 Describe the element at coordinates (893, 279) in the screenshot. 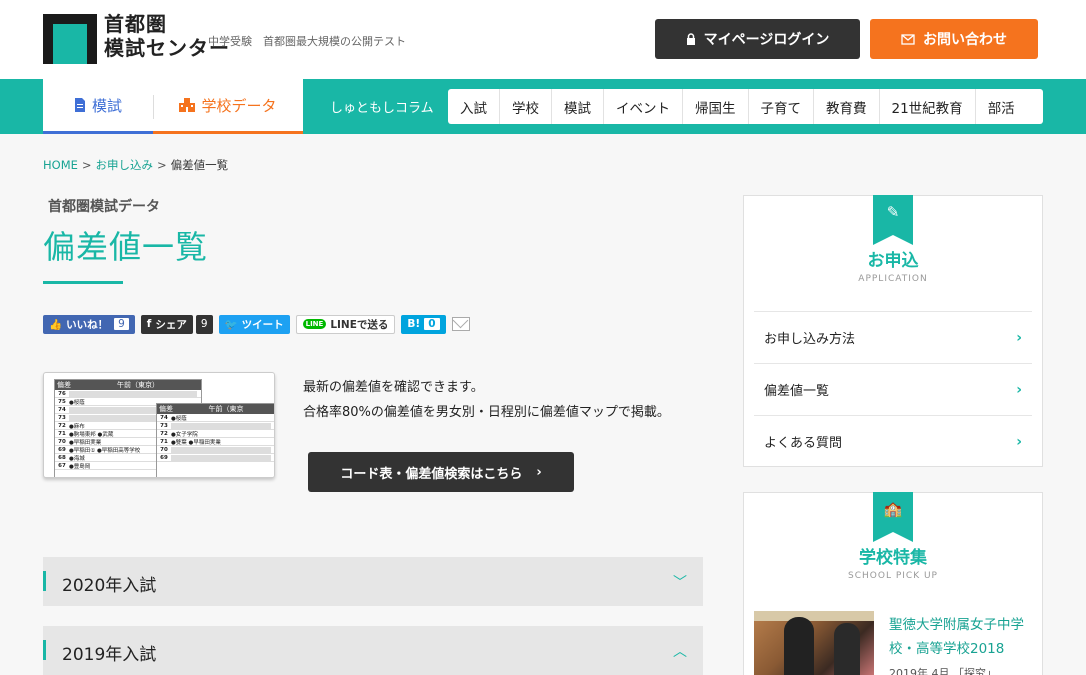

I see `sidebar-apply-en: APPLICATION` at that location.